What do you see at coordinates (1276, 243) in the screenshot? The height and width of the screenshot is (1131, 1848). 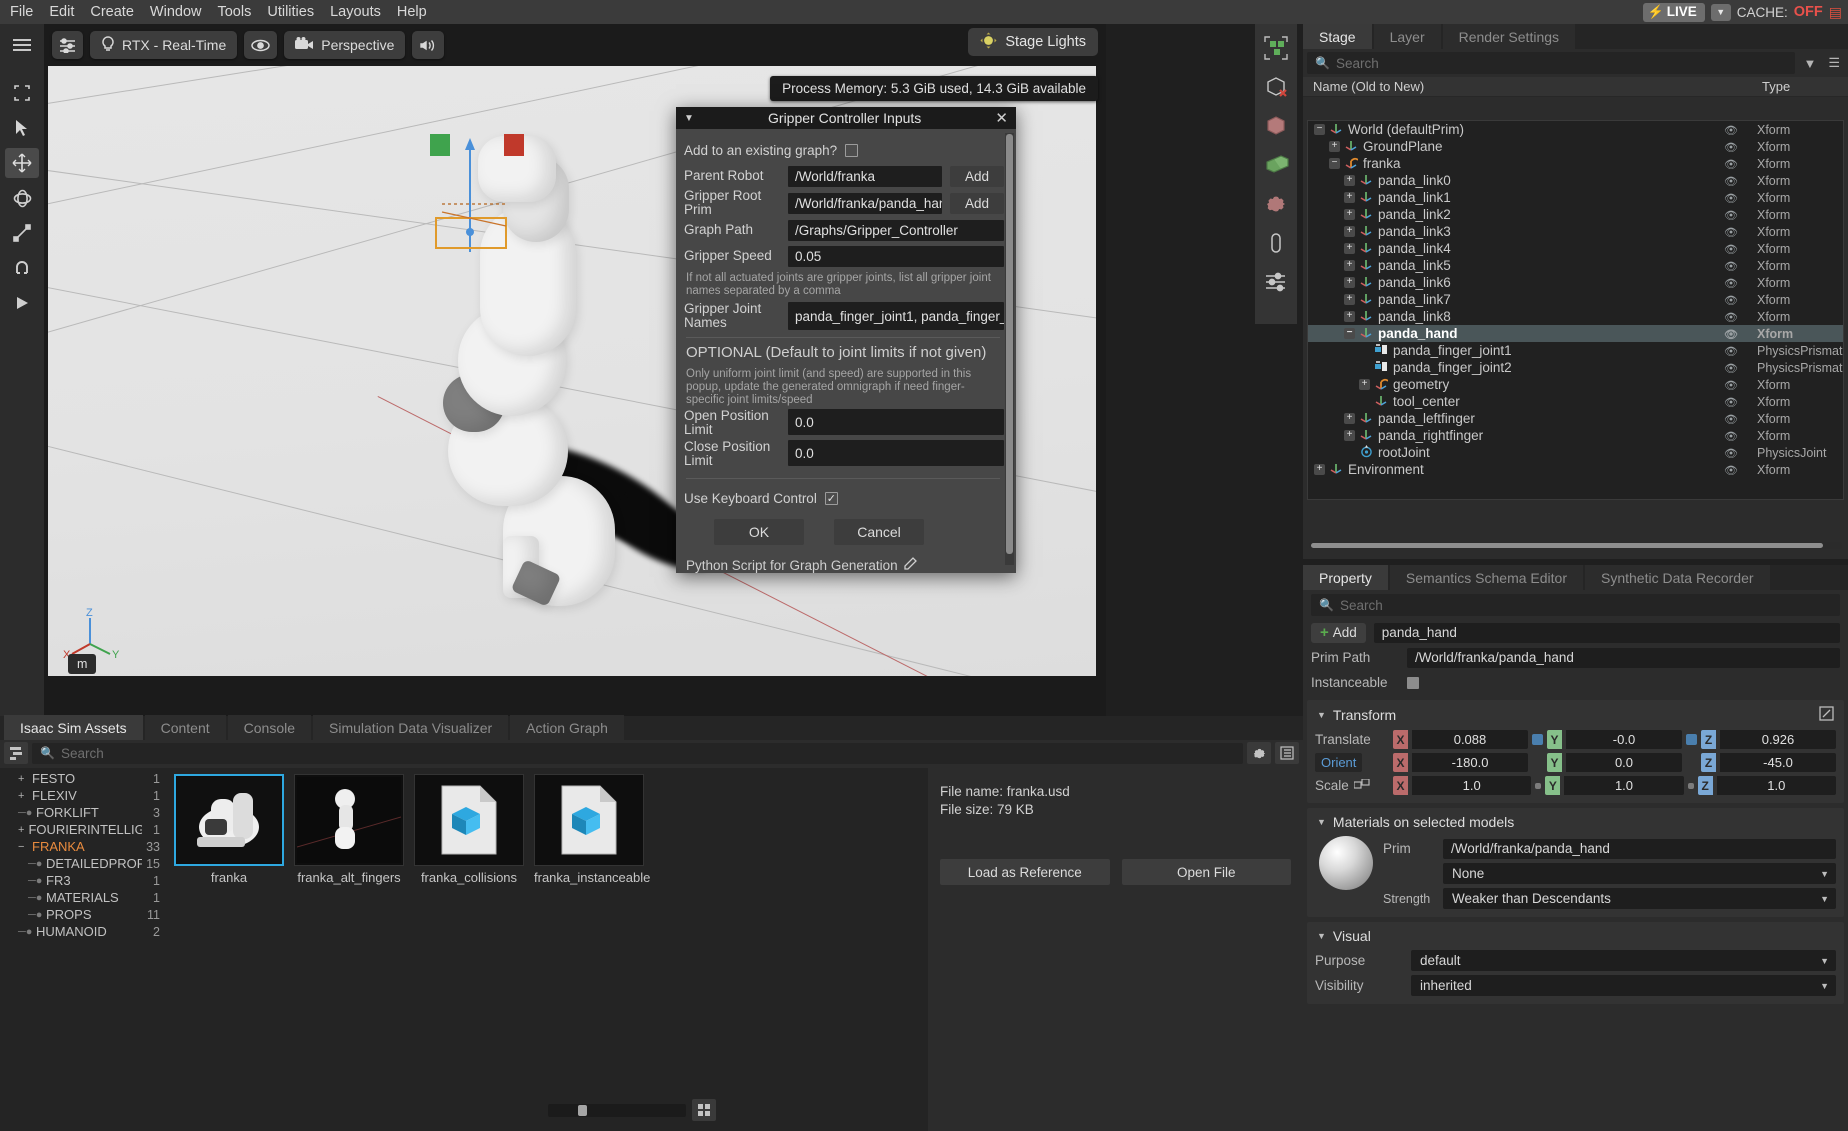 I see `capsule-icon` at bounding box center [1276, 243].